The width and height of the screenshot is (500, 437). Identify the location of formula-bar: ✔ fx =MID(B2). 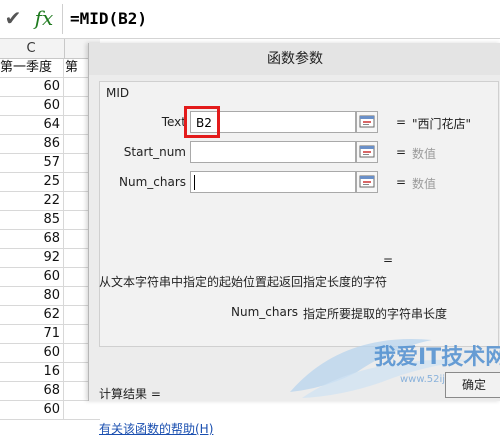
(250, 19).